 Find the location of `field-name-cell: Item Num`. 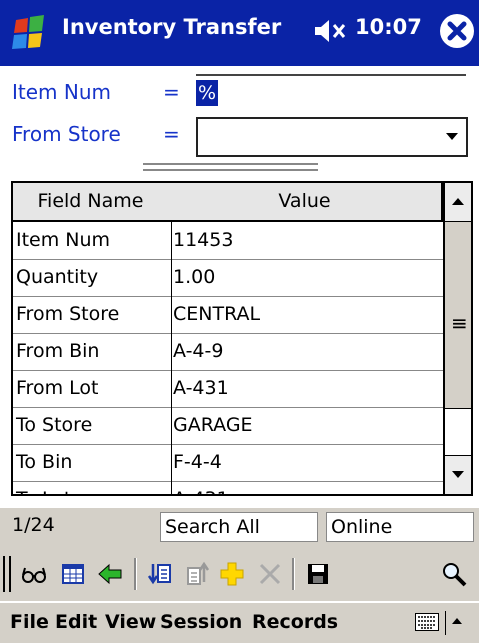

field-name-cell: Item Num is located at coordinates (92, 241).